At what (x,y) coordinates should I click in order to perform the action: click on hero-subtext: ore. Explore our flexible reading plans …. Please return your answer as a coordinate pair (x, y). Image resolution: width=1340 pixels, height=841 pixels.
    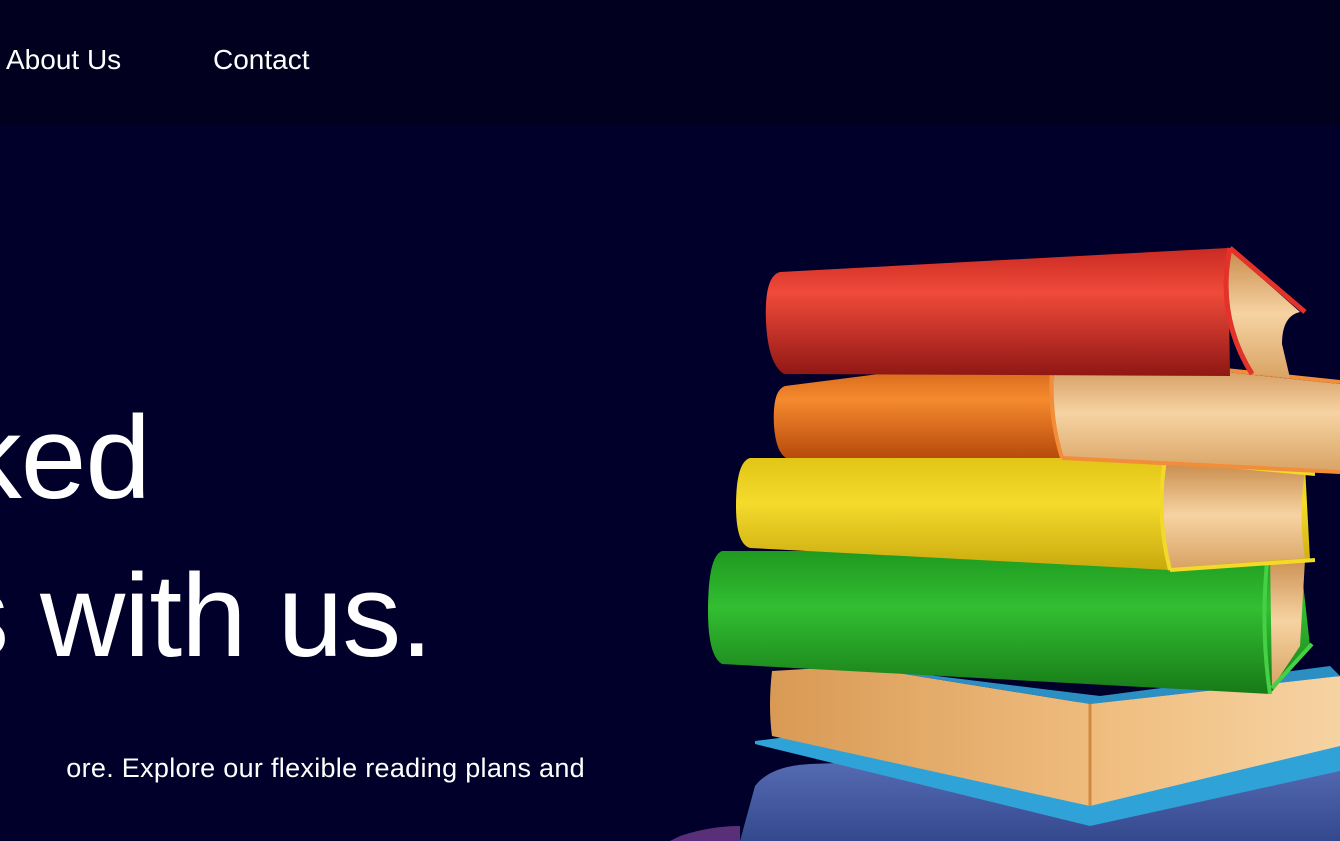
    Looking at the image, I should click on (325, 768).